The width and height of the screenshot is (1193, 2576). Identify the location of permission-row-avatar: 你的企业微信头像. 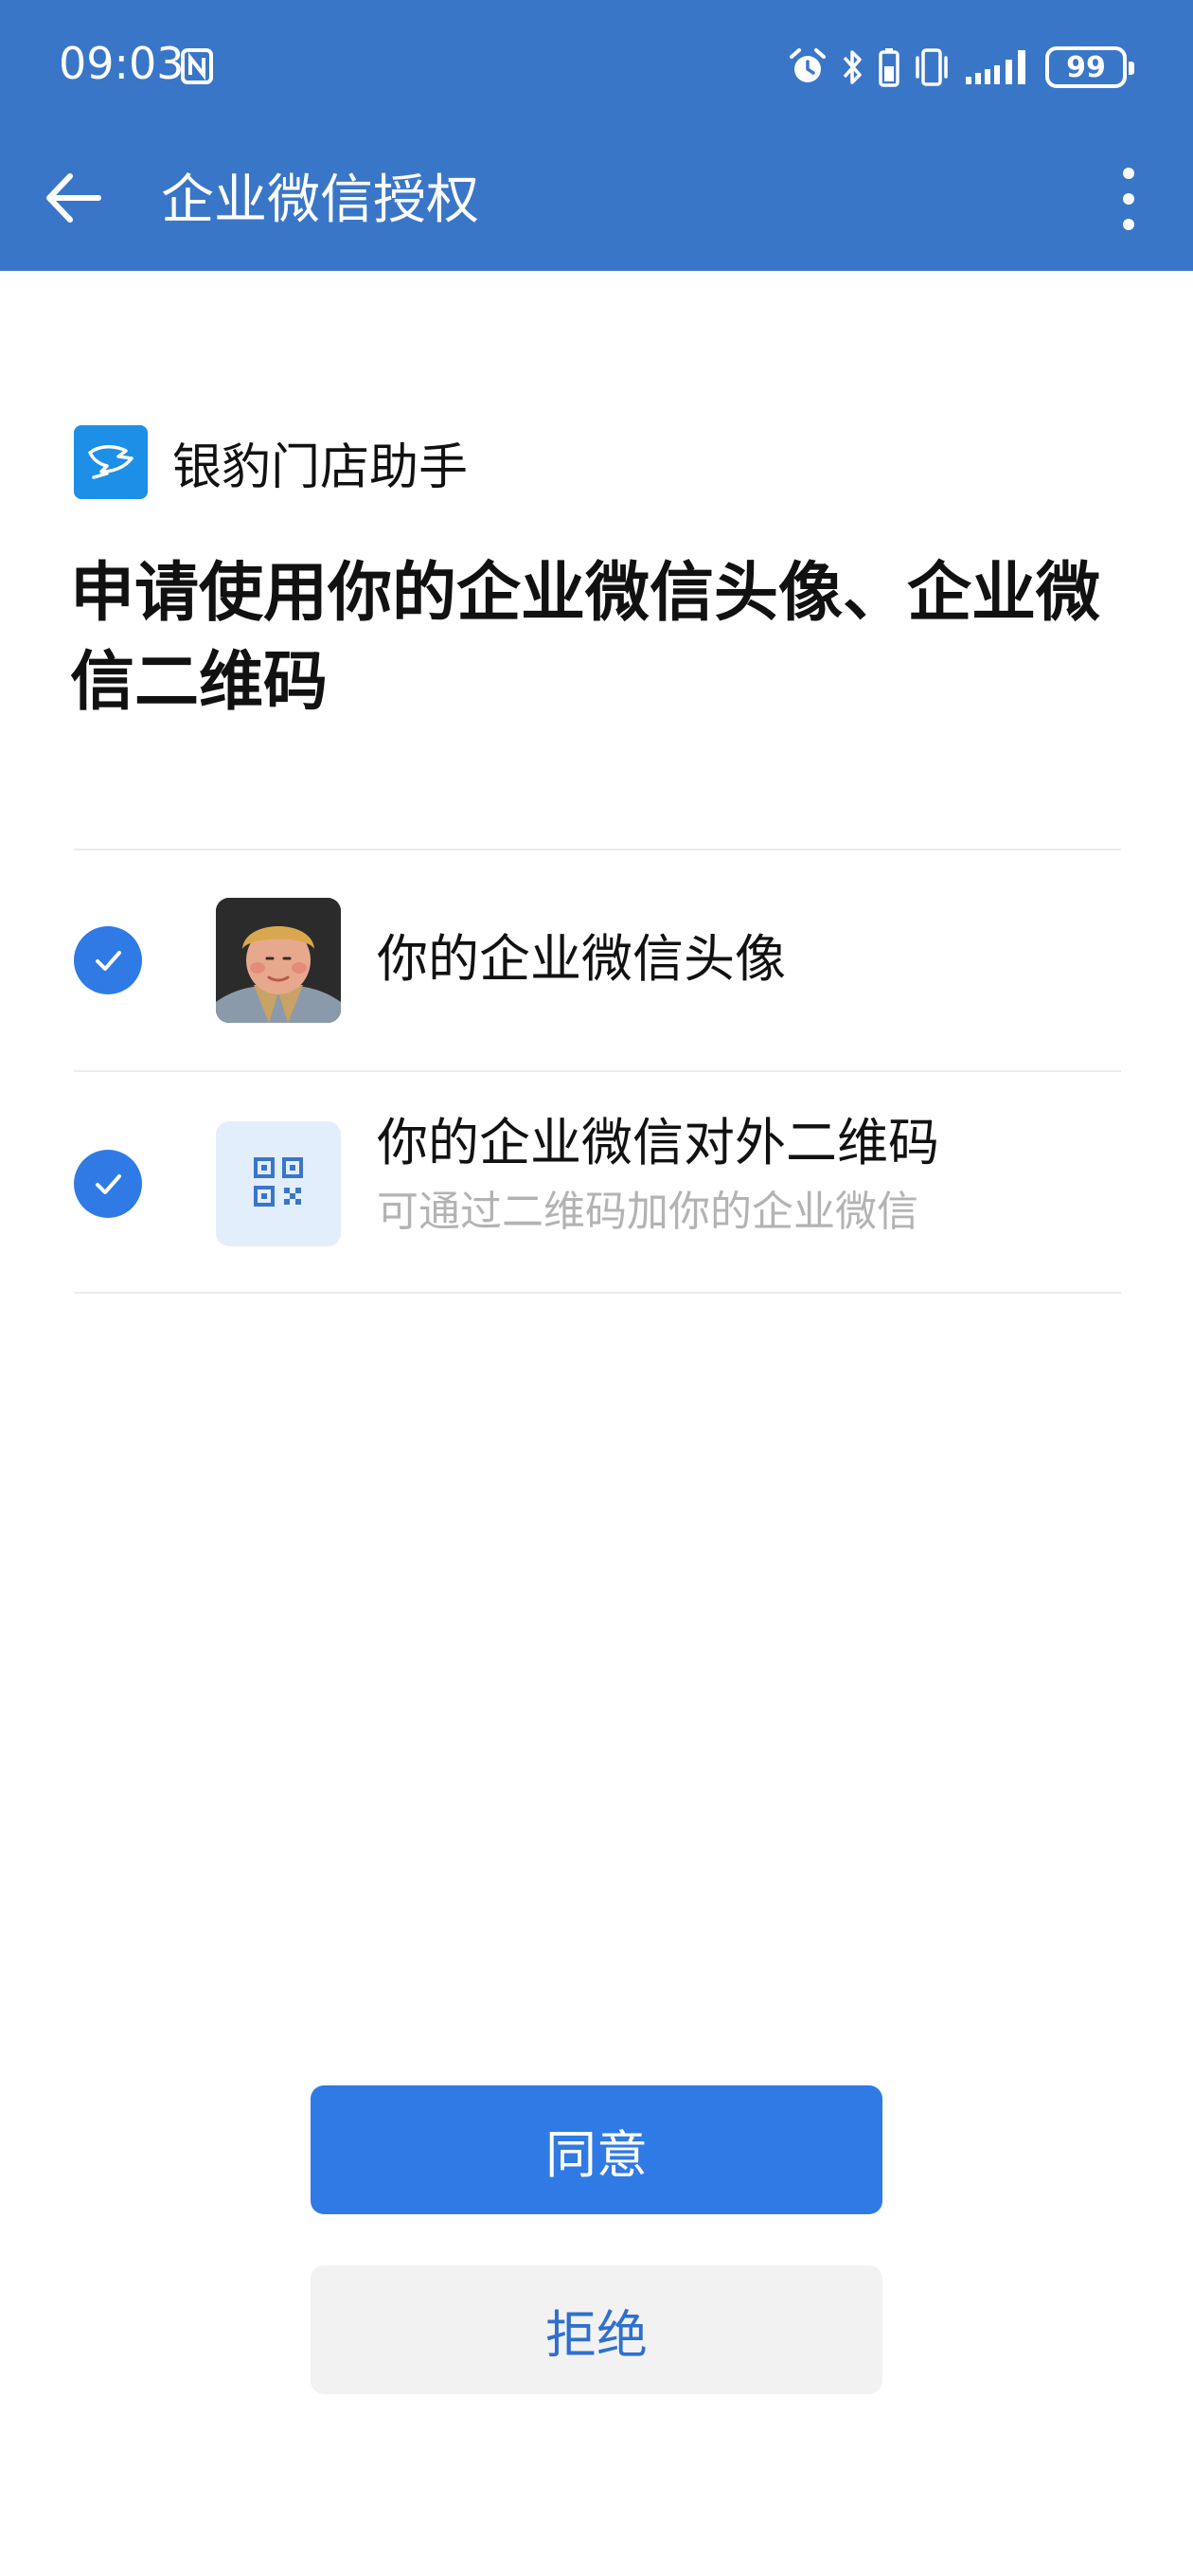
(597, 960).